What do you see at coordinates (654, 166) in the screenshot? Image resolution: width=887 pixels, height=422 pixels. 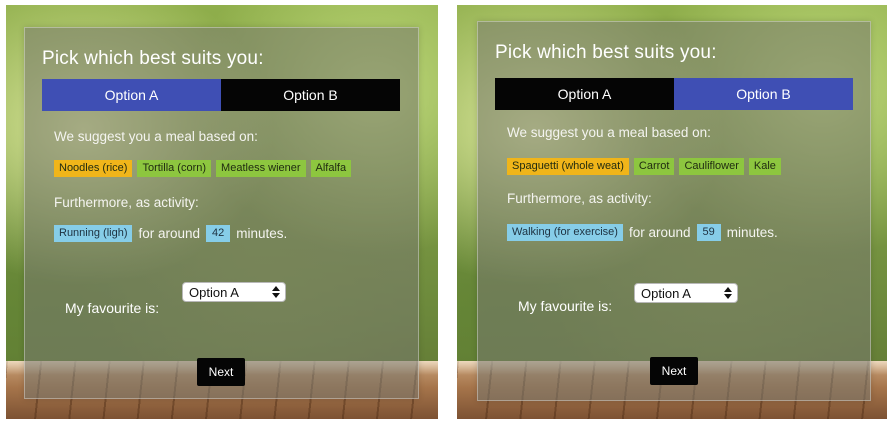 I see `meal-tag: Carrot` at bounding box center [654, 166].